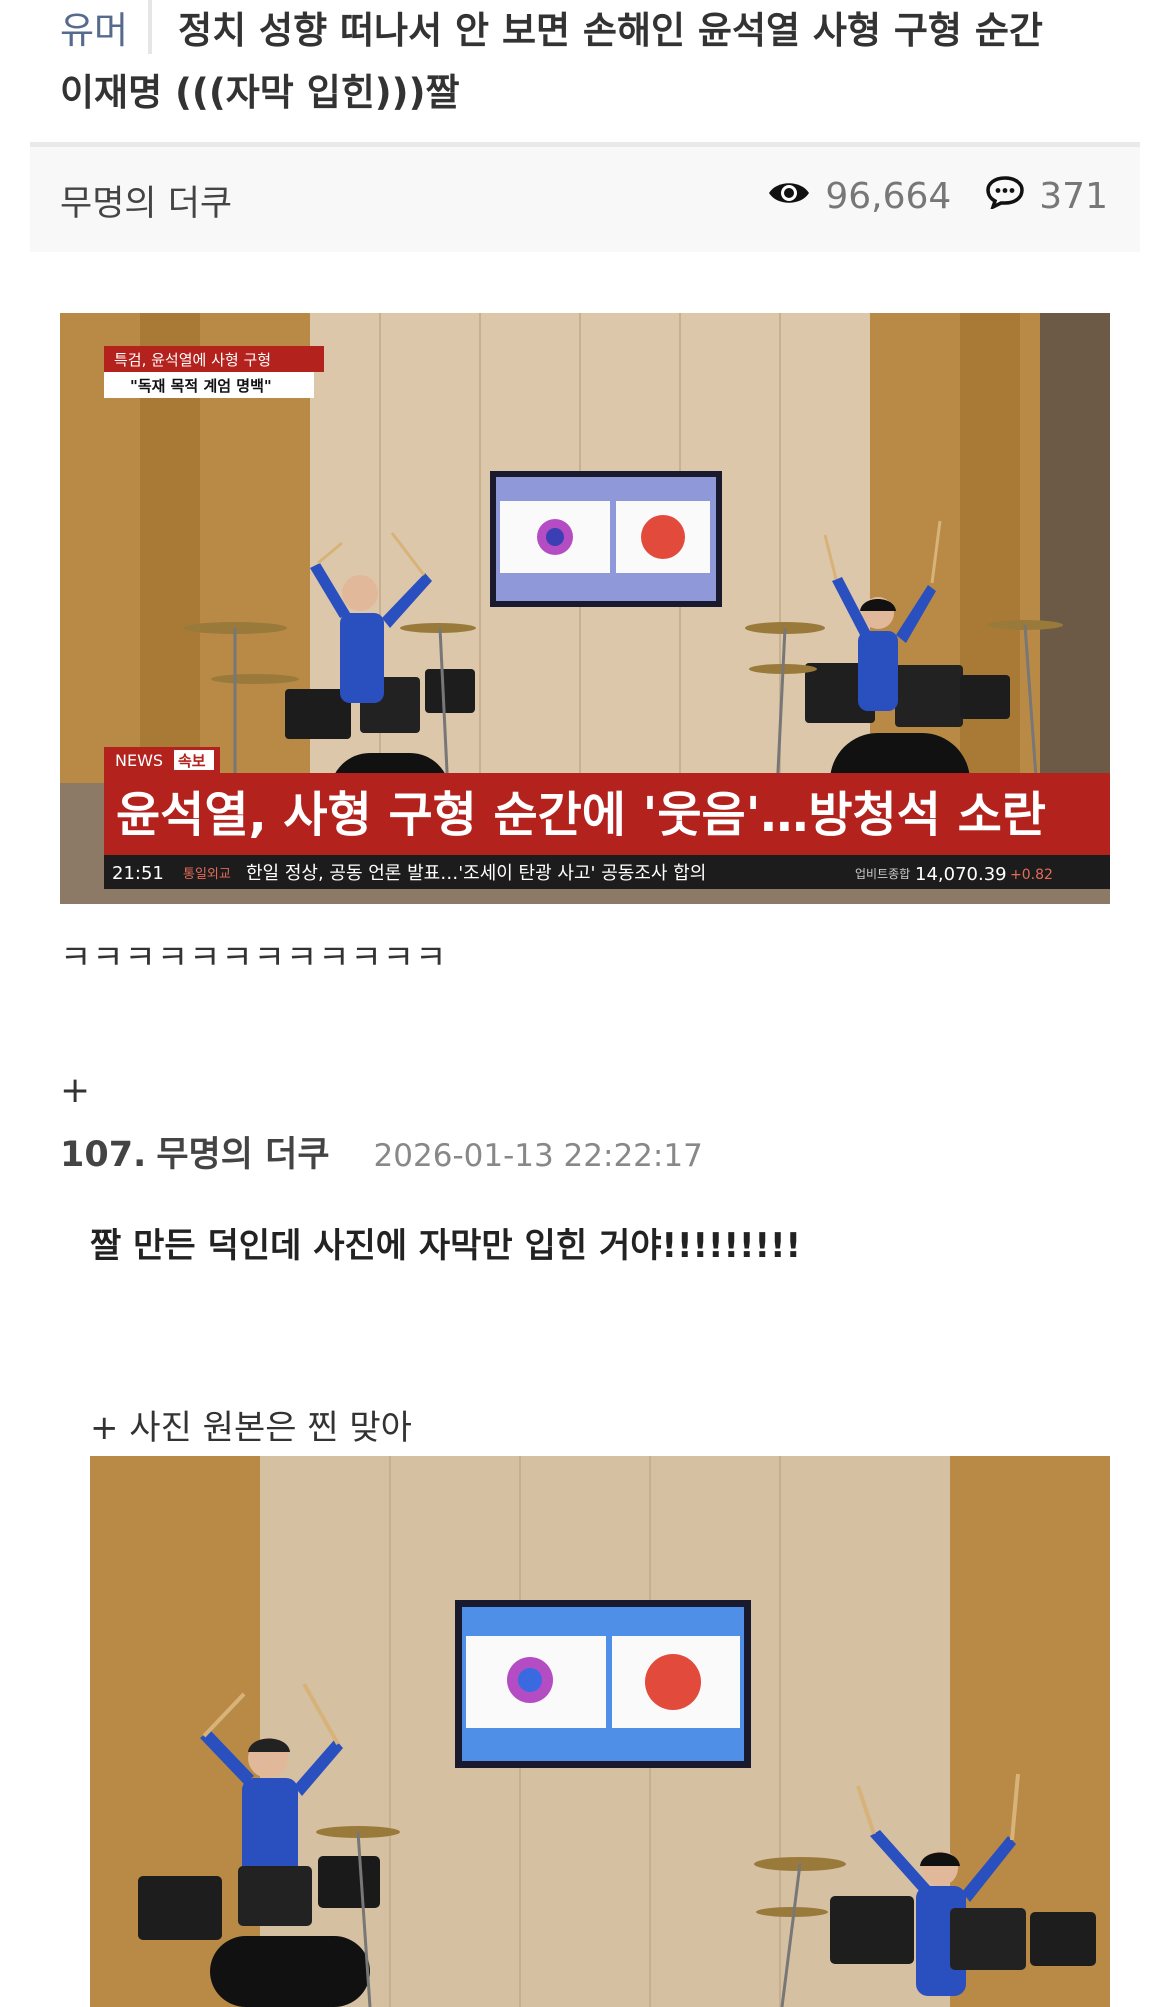  What do you see at coordinates (581, 815) in the screenshot?
I see `news-headline: 윤석열, 사형 구형 순간에 '웃음'…방청석 소란` at bounding box center [581, 815].